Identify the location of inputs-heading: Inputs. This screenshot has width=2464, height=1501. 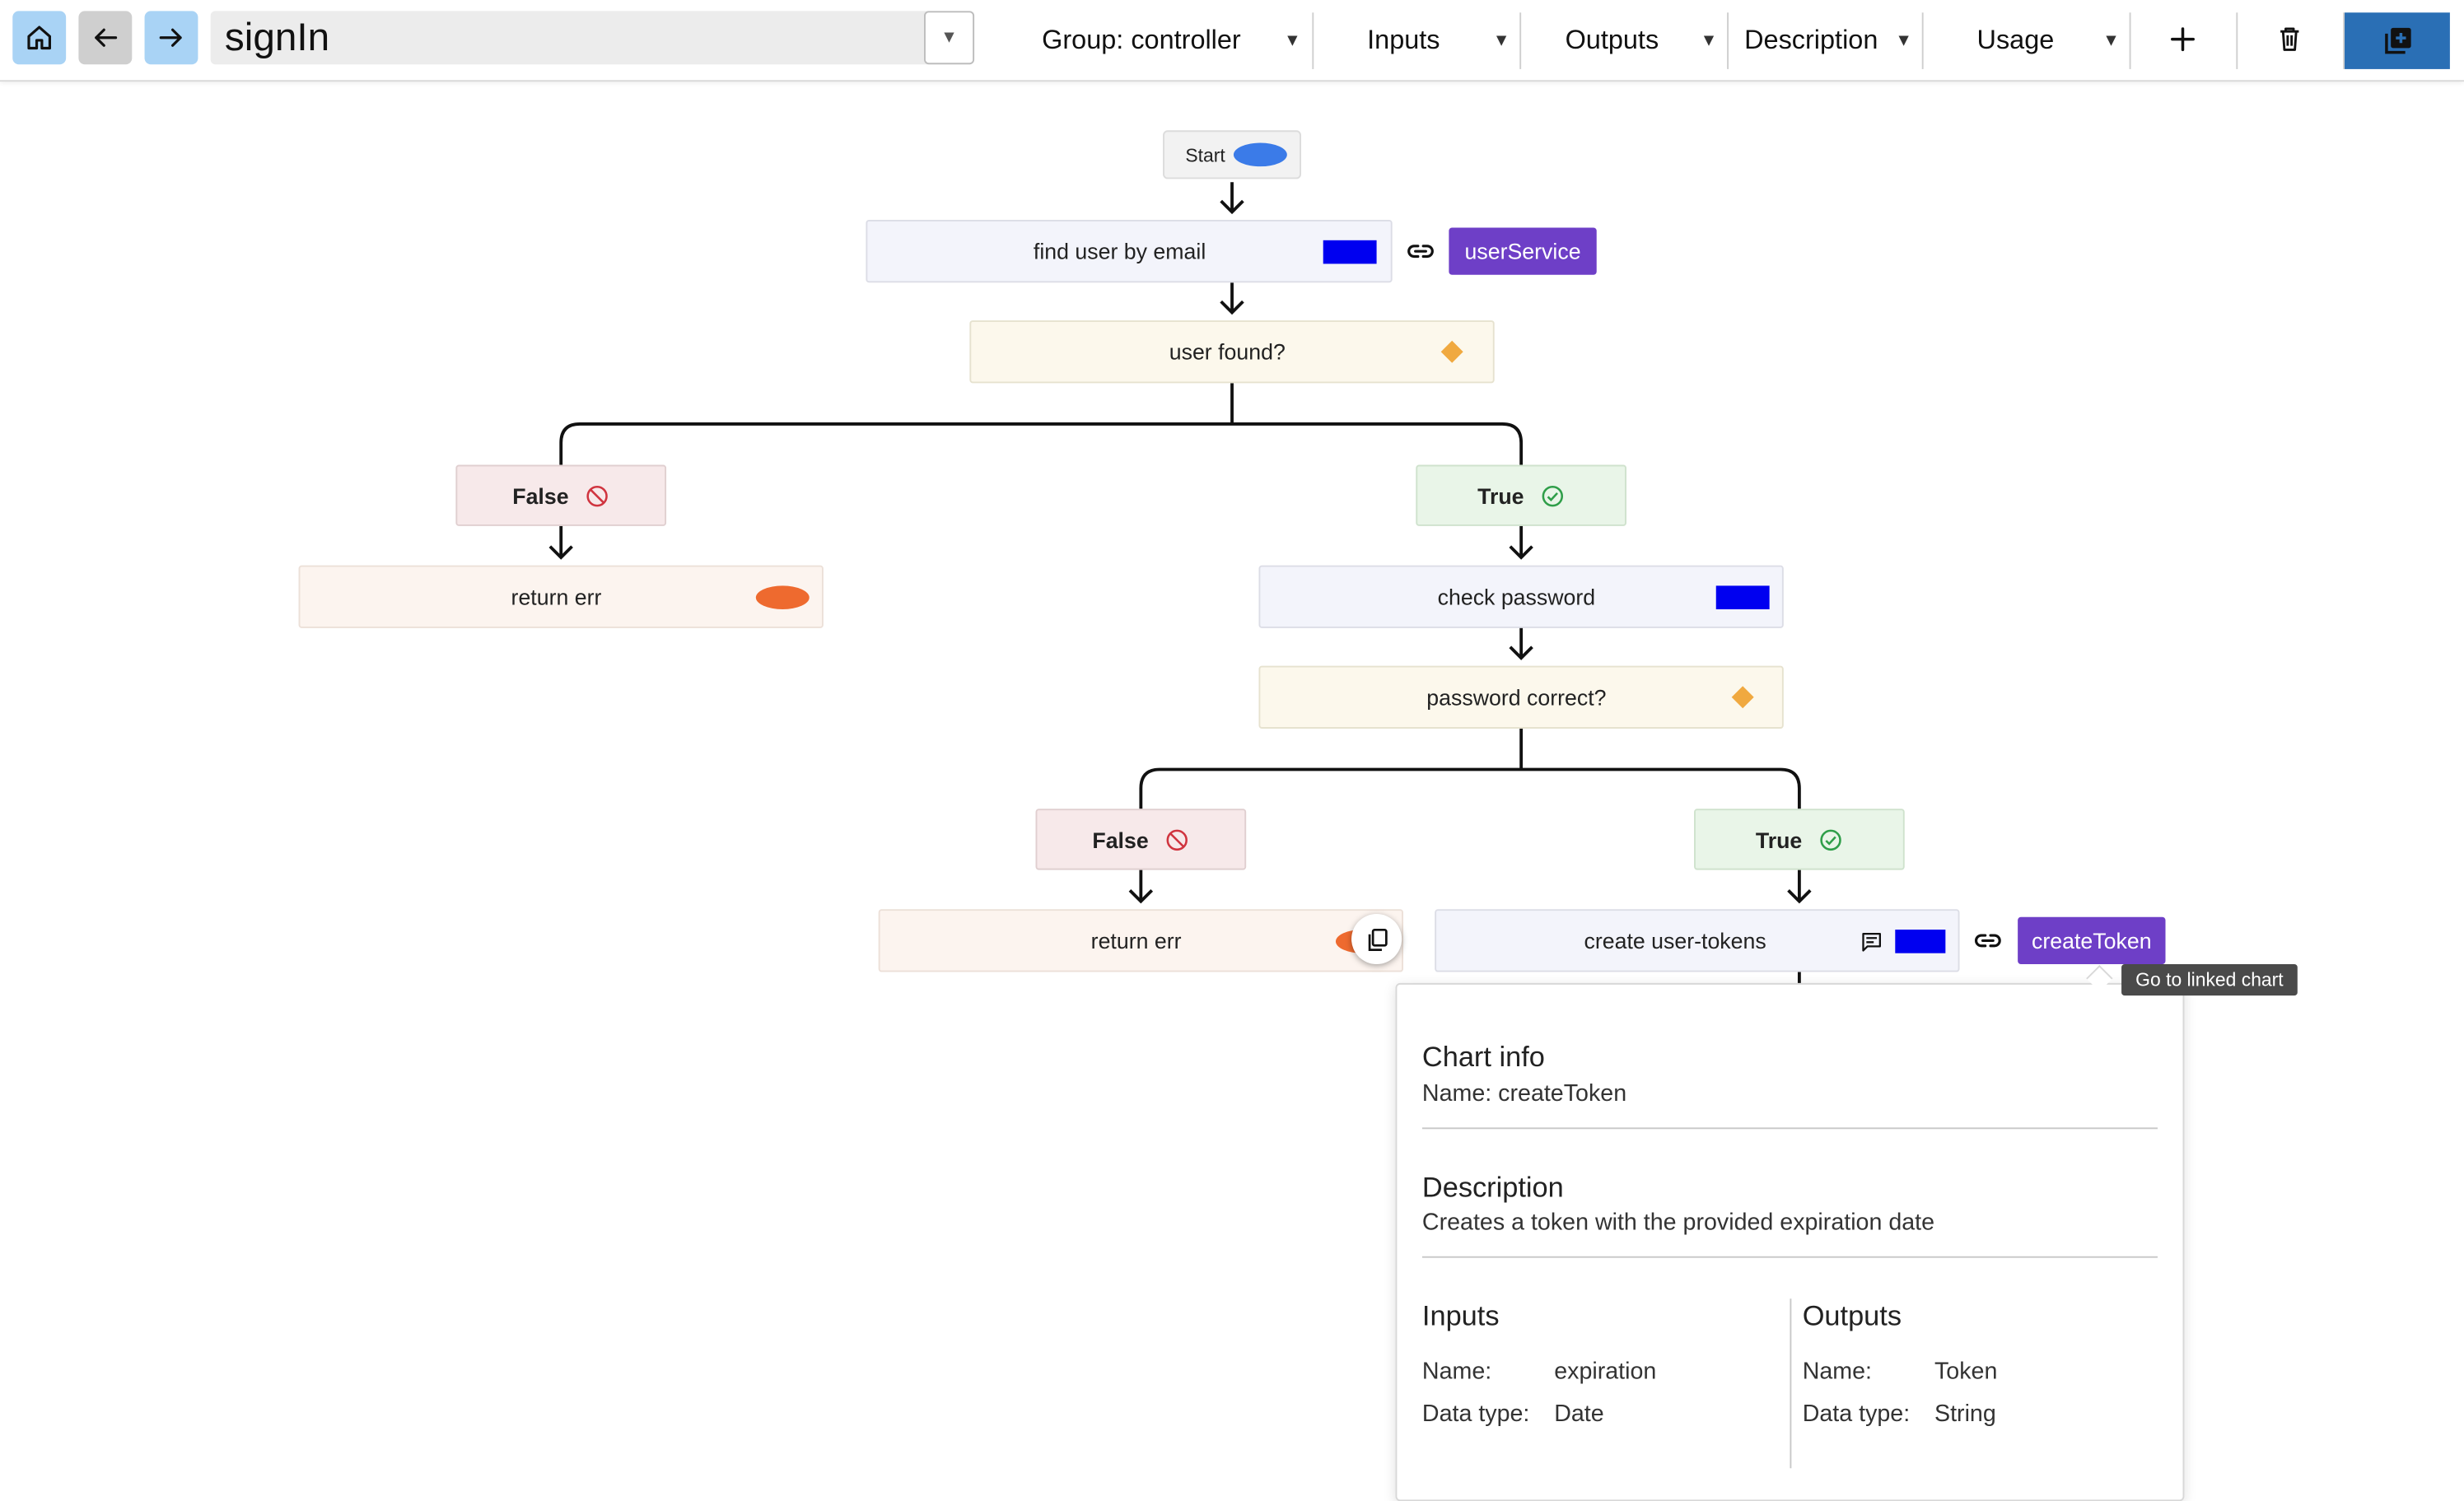
(1460, 1316).